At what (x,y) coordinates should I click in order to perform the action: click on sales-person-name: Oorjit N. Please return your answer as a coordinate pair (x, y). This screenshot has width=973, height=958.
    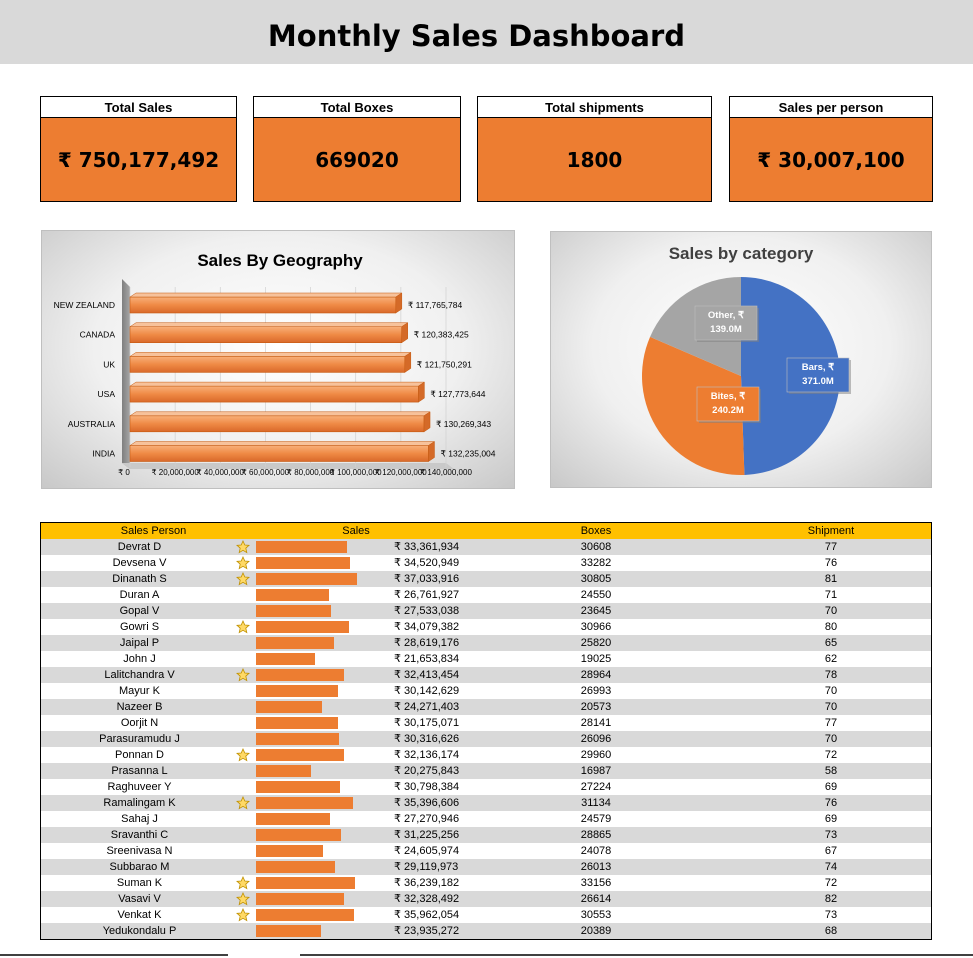
    Looking at the image, I should click on (139, 723).